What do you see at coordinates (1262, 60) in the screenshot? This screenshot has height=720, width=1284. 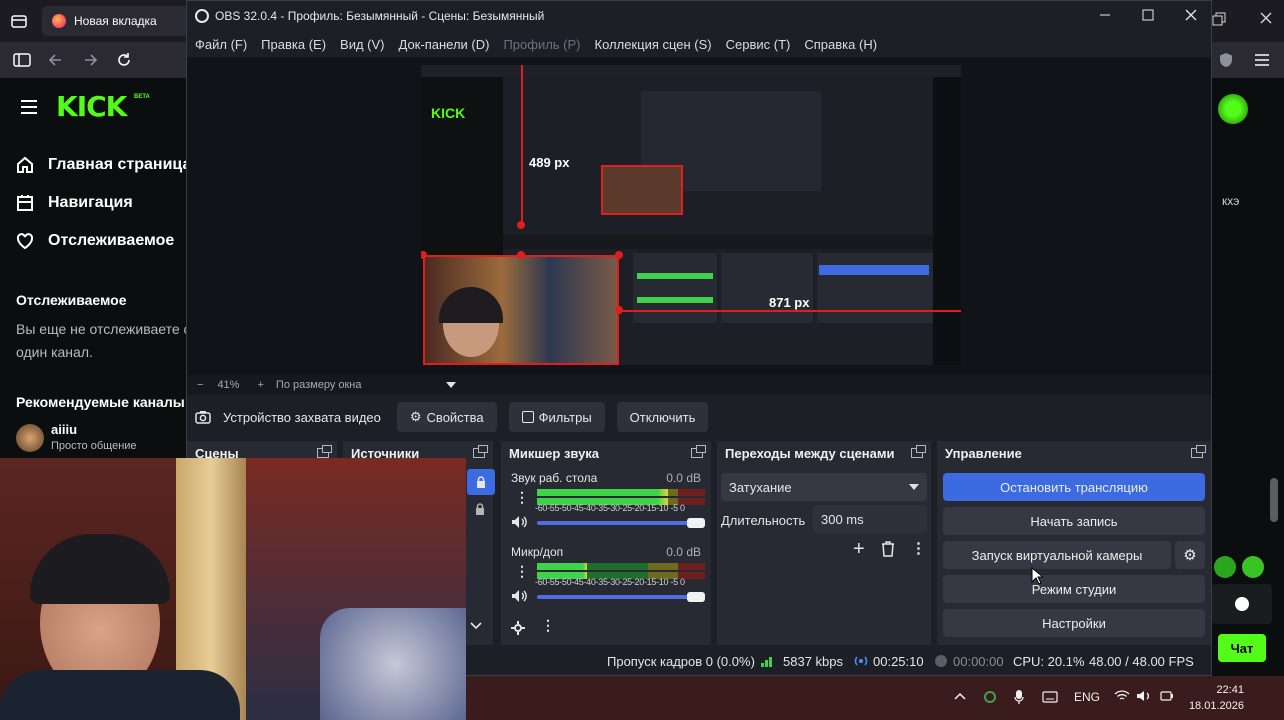 I see `menu-icon` at bounding box center [1262, 60].